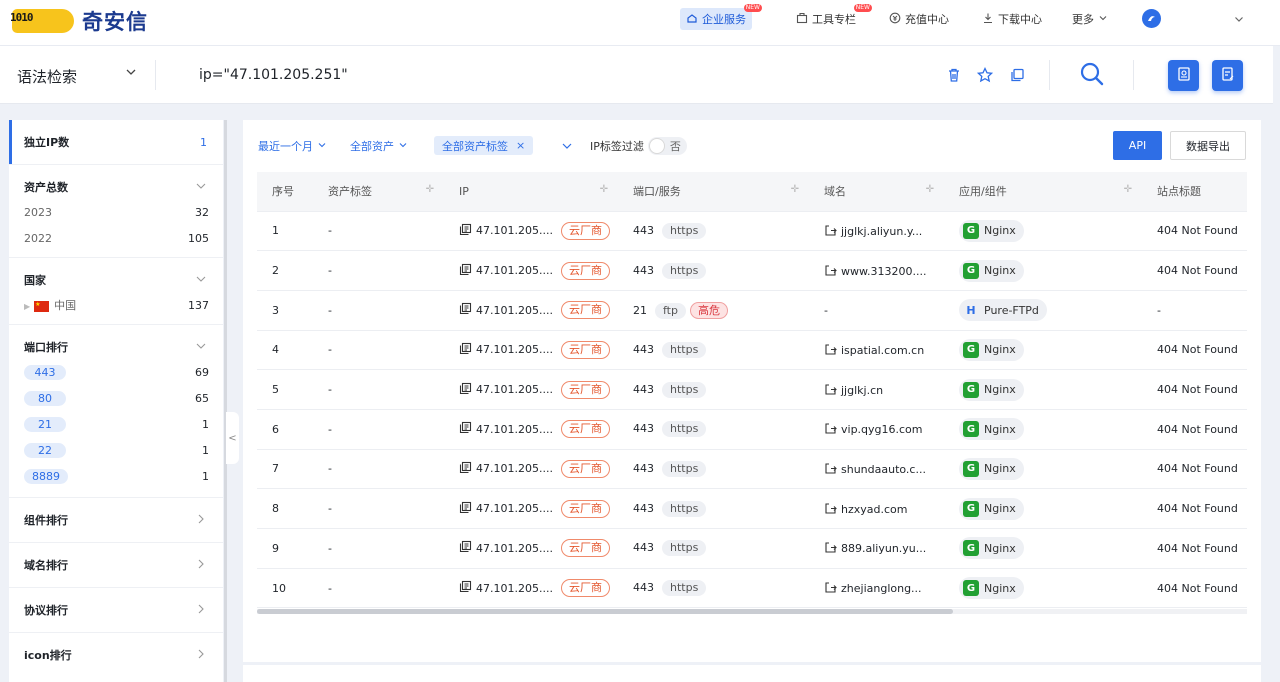 The image size is (1280, 682). Describe the element at coordinates (1003, 310) in the screenshot. I see `component-chip: H Pure-FTPd` at that location.